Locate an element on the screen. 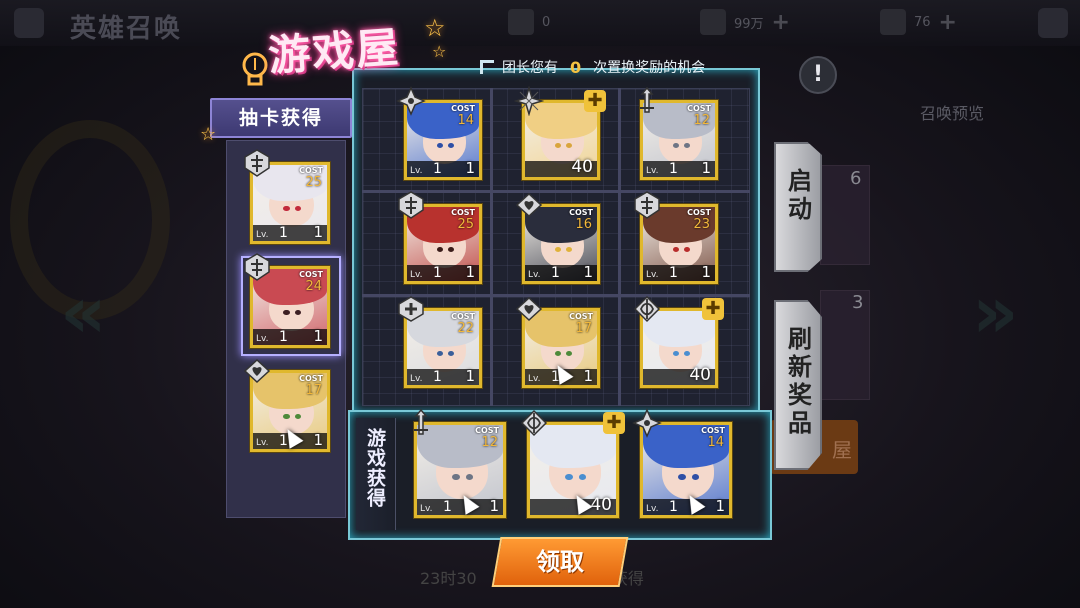 The height and width of the screenshot is (608, 1080). cost-value: 22 is located at coordinates (465, 328).